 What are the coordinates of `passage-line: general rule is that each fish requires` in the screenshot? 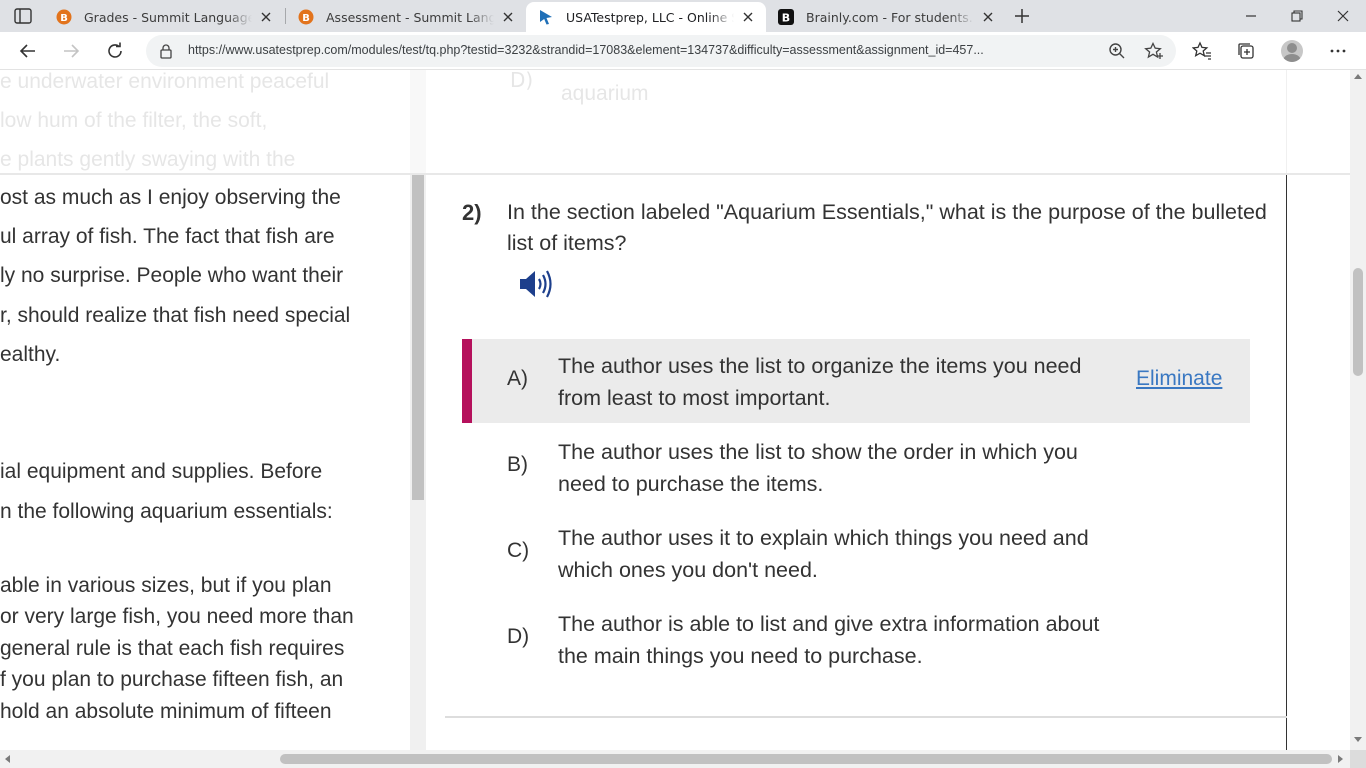 It's located at (172, 648).